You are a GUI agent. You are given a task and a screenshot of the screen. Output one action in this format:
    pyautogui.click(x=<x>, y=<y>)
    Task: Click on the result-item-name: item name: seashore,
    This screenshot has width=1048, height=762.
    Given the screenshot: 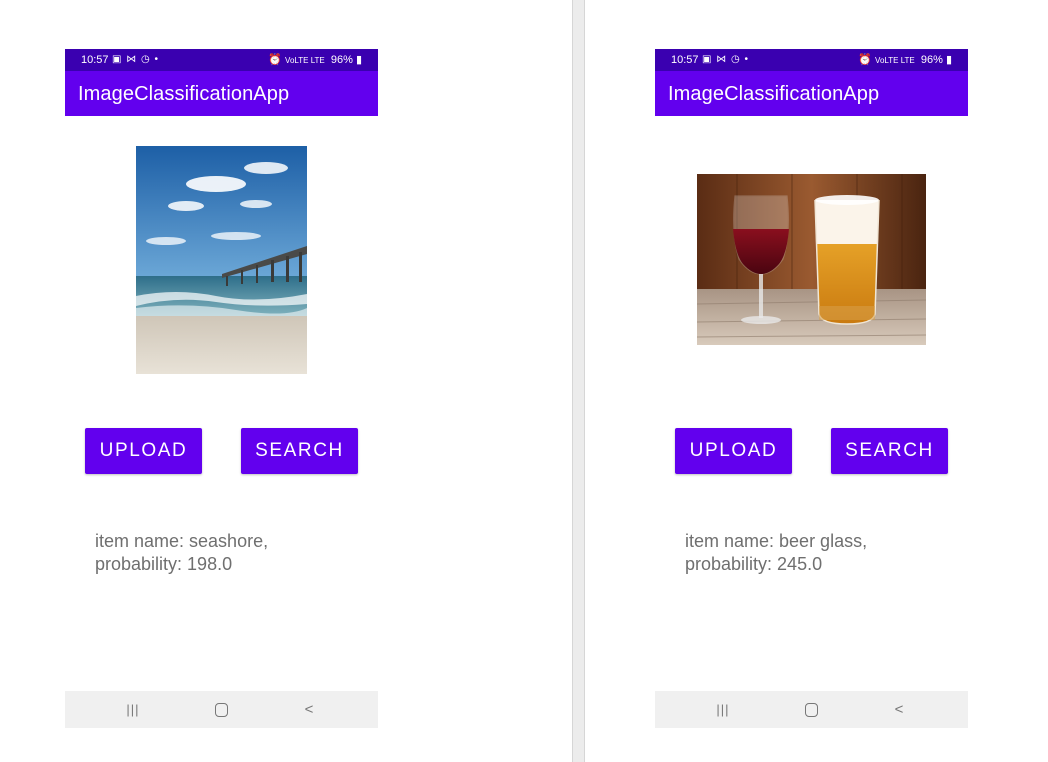 What is the action you would take?
    pyautogui.click(x=182, y=541)
    